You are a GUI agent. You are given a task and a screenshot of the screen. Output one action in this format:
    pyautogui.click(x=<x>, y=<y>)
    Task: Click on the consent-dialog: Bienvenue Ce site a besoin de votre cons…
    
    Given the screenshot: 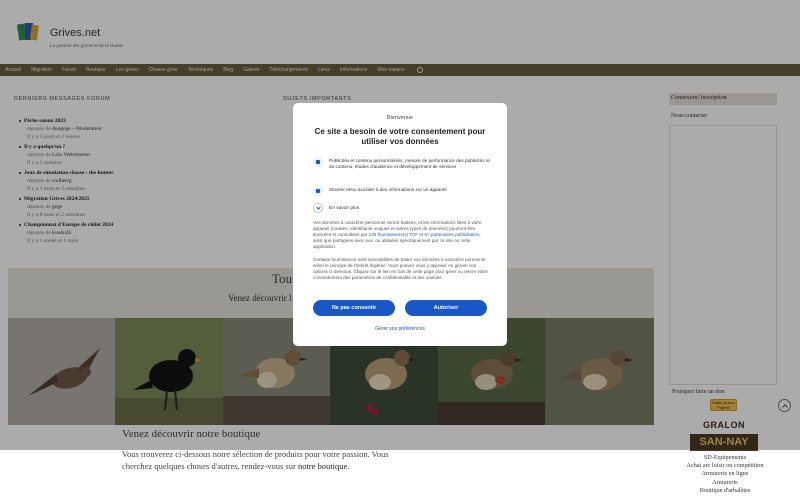 What is the action you would take?
    pyautogui.click(x=400, y=224)
    